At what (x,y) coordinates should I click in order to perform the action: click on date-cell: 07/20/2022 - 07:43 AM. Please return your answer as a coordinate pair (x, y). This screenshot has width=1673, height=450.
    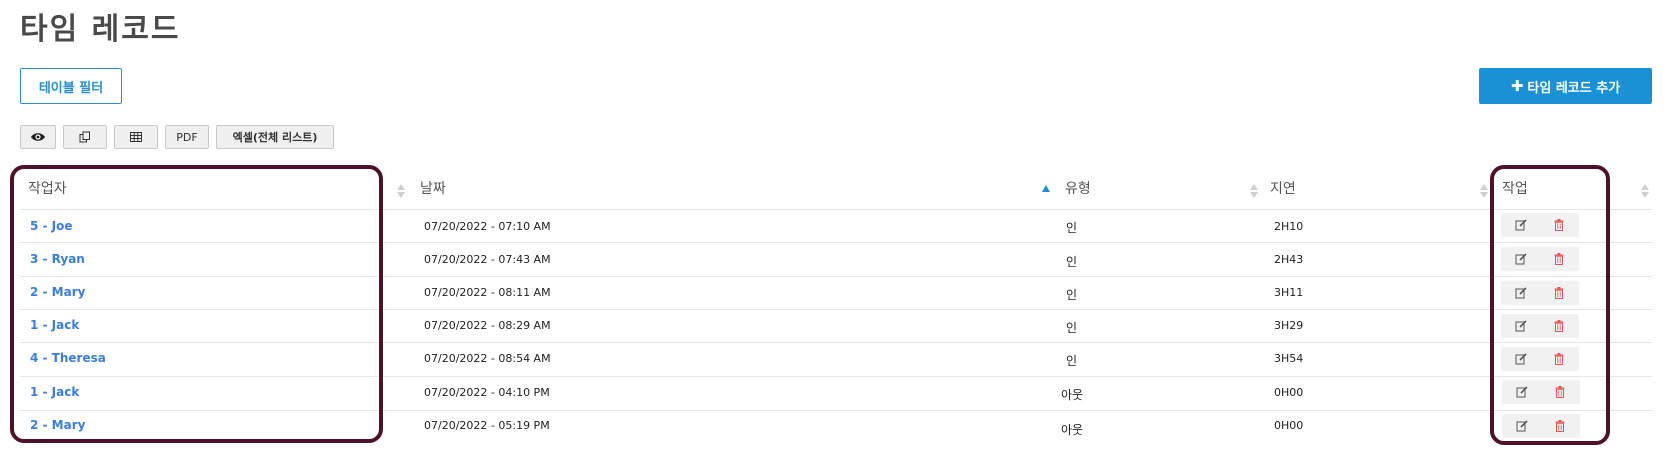
    Looking at the image, I should click on (487, 259).